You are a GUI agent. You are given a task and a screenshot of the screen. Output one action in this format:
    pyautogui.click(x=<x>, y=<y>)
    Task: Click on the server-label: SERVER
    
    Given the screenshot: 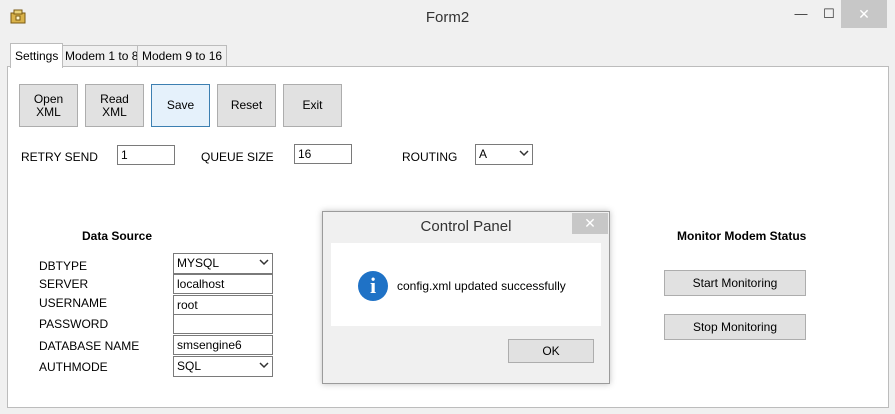 What is the action you would take?
    pyautogui.click(x=64, y=284)
    